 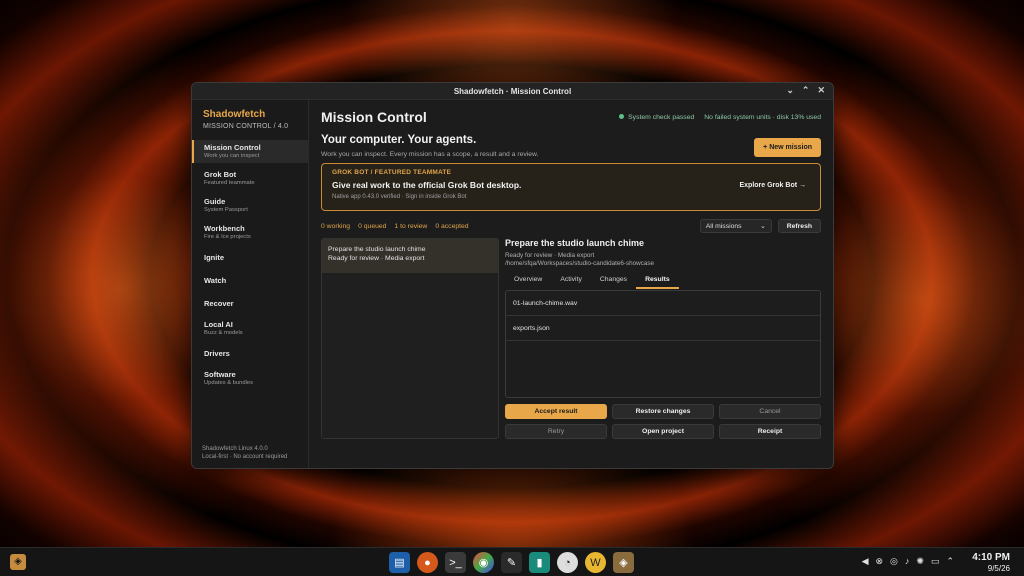 I want to click on gimp-icon: ✎, so click(x=511, y=562).